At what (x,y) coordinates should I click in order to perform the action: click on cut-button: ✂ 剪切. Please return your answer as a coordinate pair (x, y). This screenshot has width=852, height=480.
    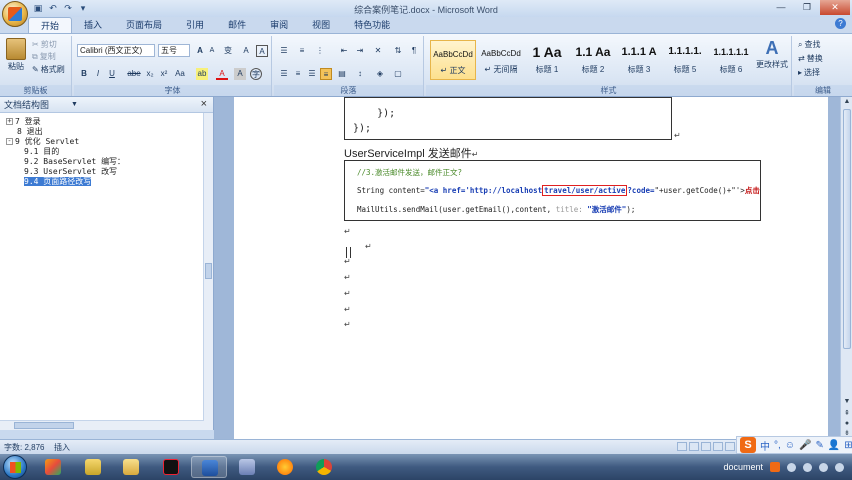
    Looking at the image, I should click on (44, 44).